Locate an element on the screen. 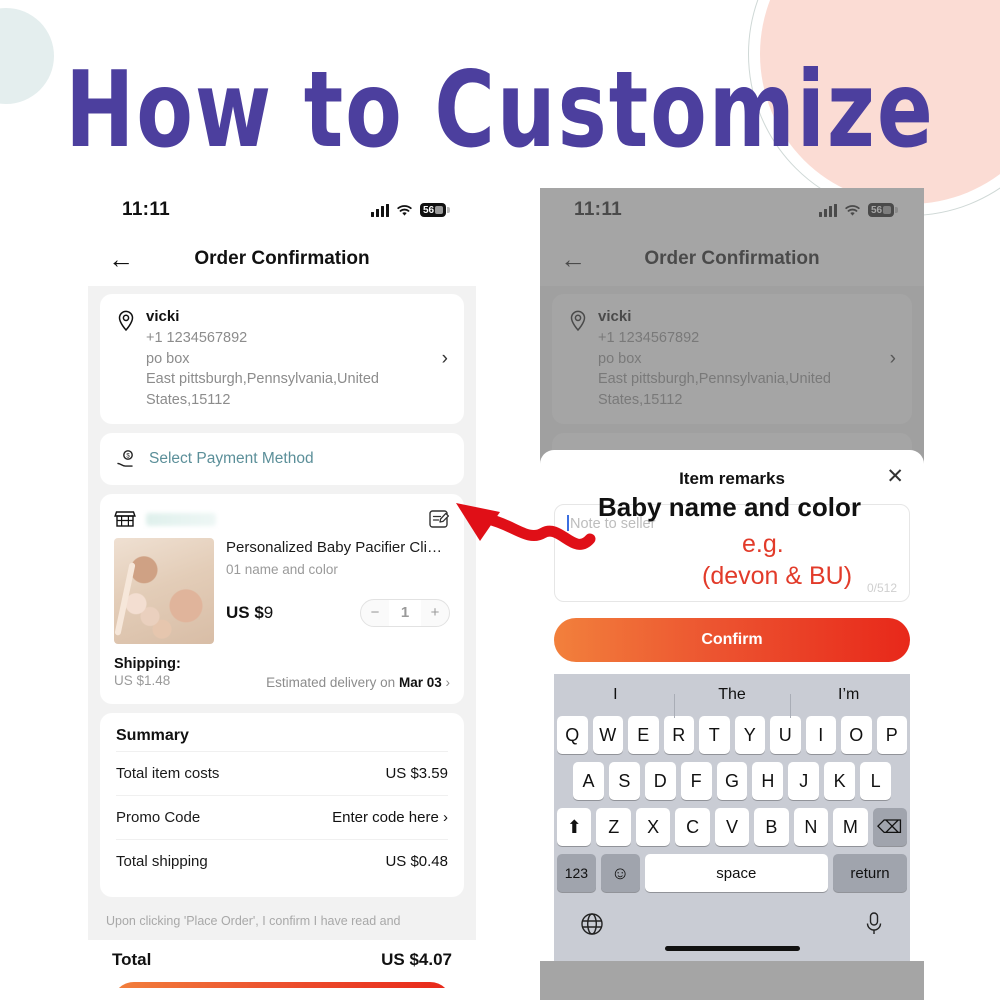  quantity-stepper: − 1 + is located at coordinates (405, 612).